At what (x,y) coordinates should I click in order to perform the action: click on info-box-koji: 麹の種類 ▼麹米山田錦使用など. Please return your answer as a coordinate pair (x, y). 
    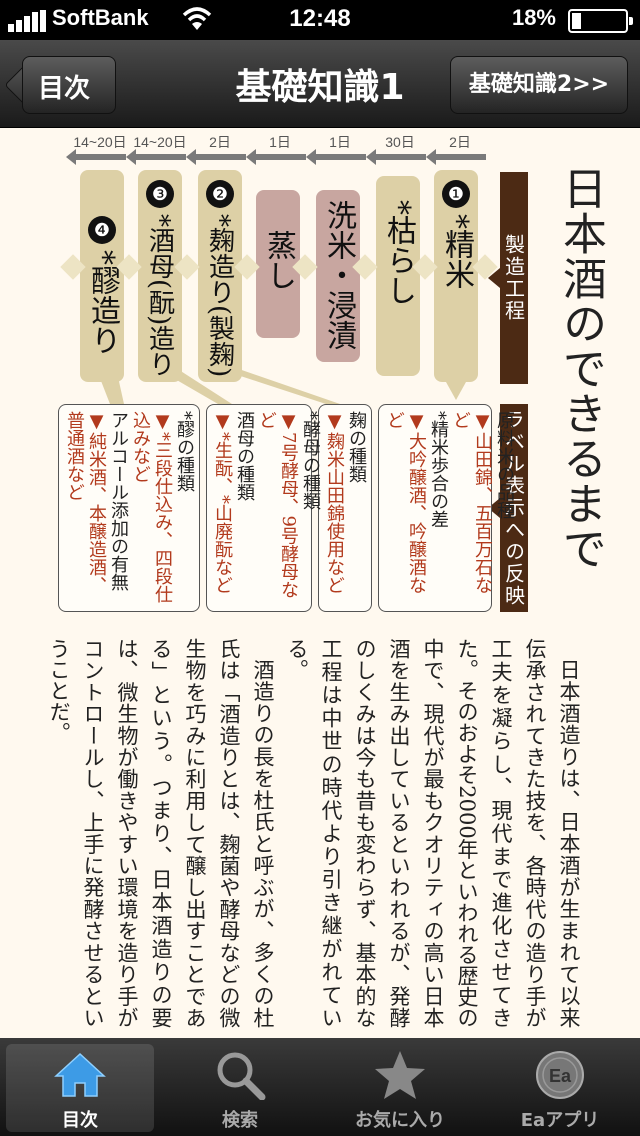
    Looking at the image, I should click on (345, 508).